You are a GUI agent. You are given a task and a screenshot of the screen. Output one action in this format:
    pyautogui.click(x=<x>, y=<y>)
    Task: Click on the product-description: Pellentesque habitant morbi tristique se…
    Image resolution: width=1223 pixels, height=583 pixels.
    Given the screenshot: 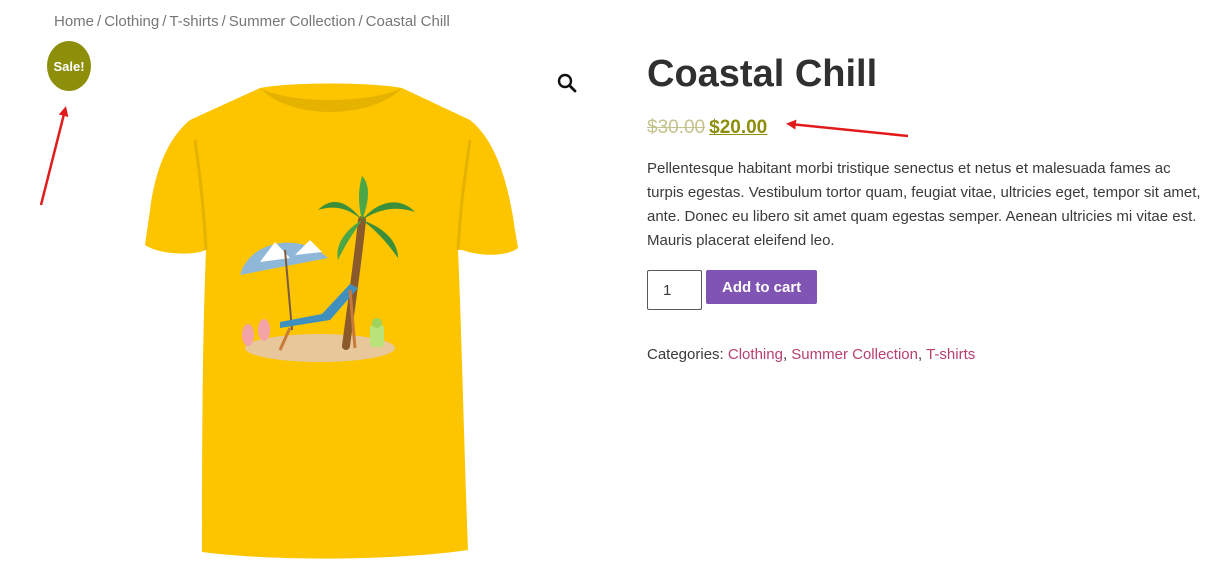 What is the action you would take?
    pyautogui.click(x=924, y=204)
    